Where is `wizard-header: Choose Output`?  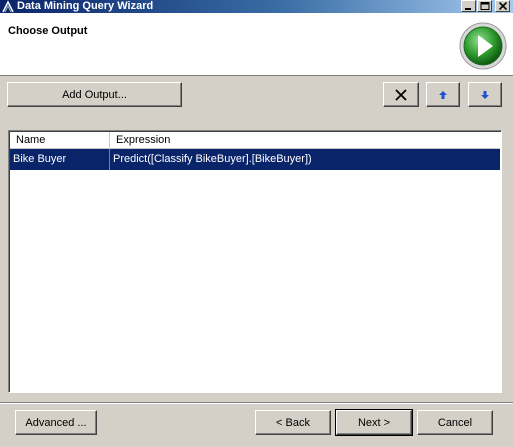
wizard-header: Choose Output is located at coordinates (256, 44).